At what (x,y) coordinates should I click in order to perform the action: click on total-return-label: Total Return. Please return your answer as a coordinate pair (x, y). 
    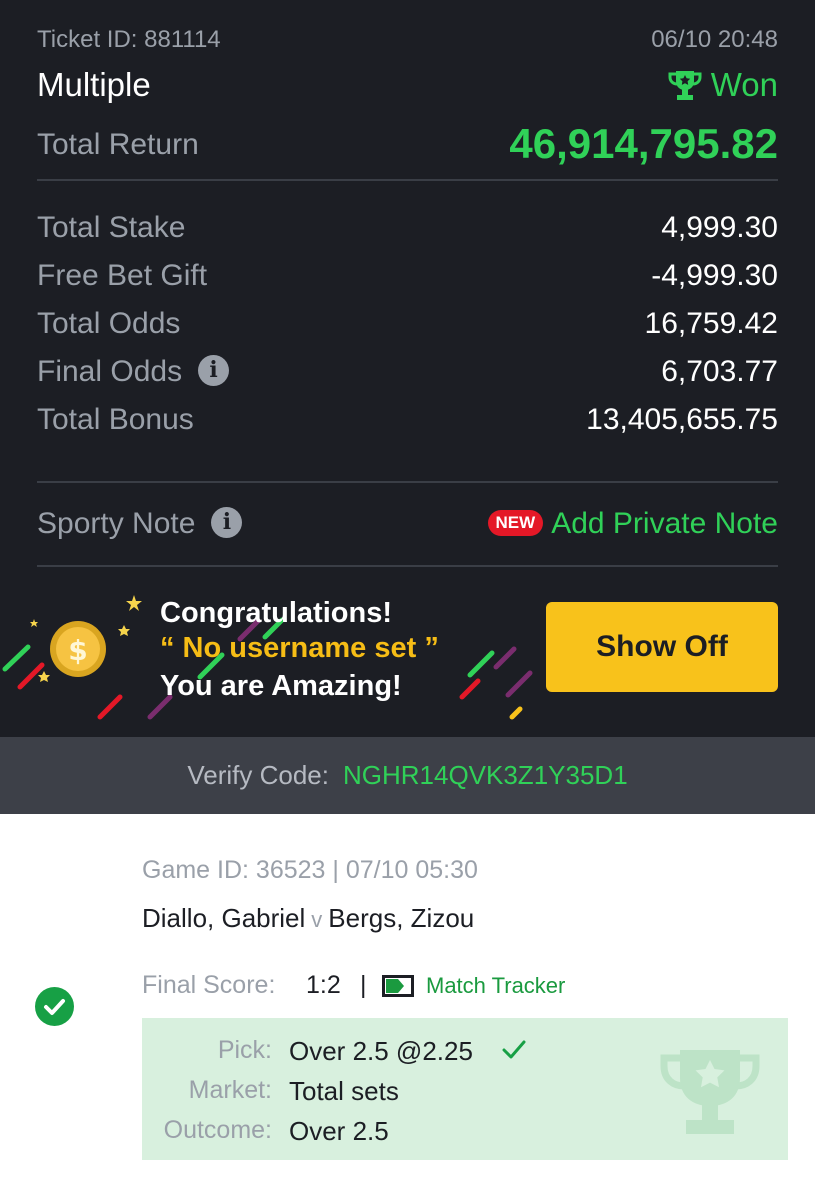
    Looking at the image, I should click on (118, 144).